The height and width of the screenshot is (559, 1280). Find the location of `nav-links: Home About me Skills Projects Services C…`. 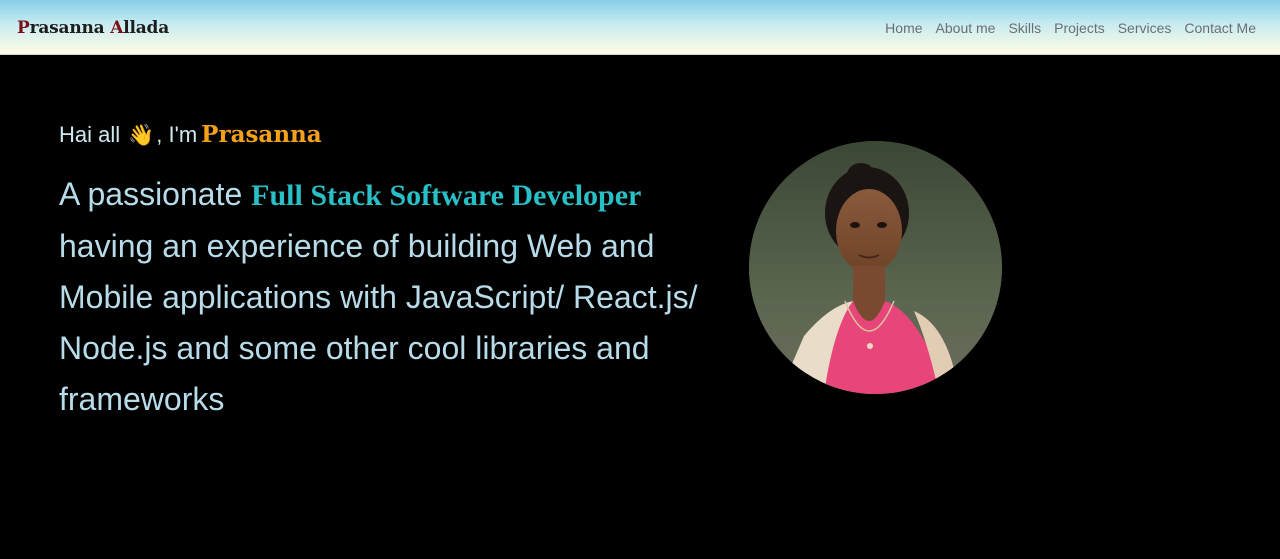

nav-links: Home About me Skills Projects Services C… is located at coordinates (1070, 28).